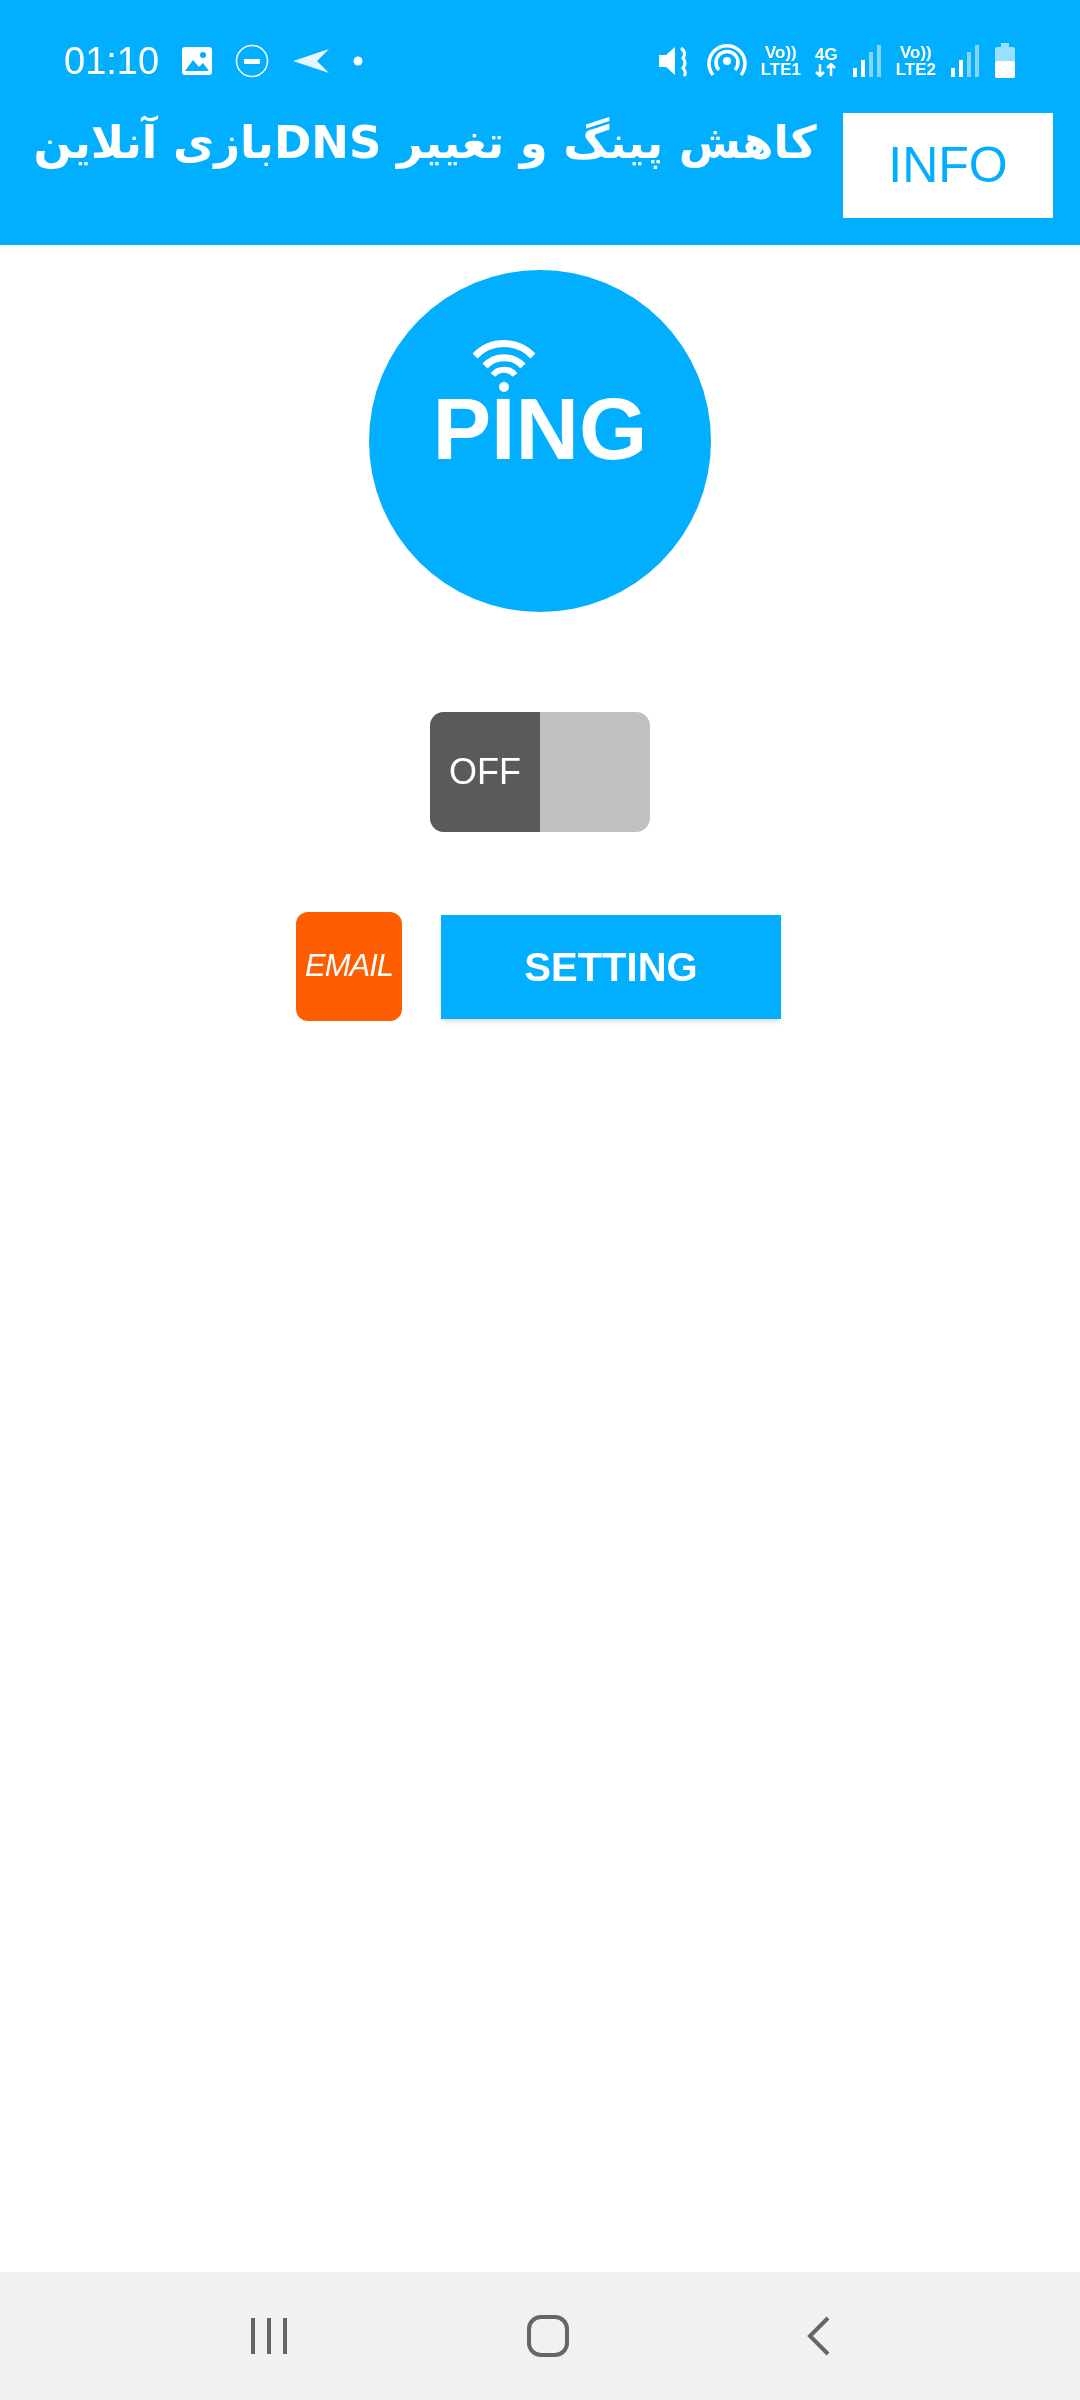 This screenshot has width=1080, height=2400. What do you see at coordinates (948, 165) in the screenshot?
I see `info-button: INFO` at bounding box center [948, 165].